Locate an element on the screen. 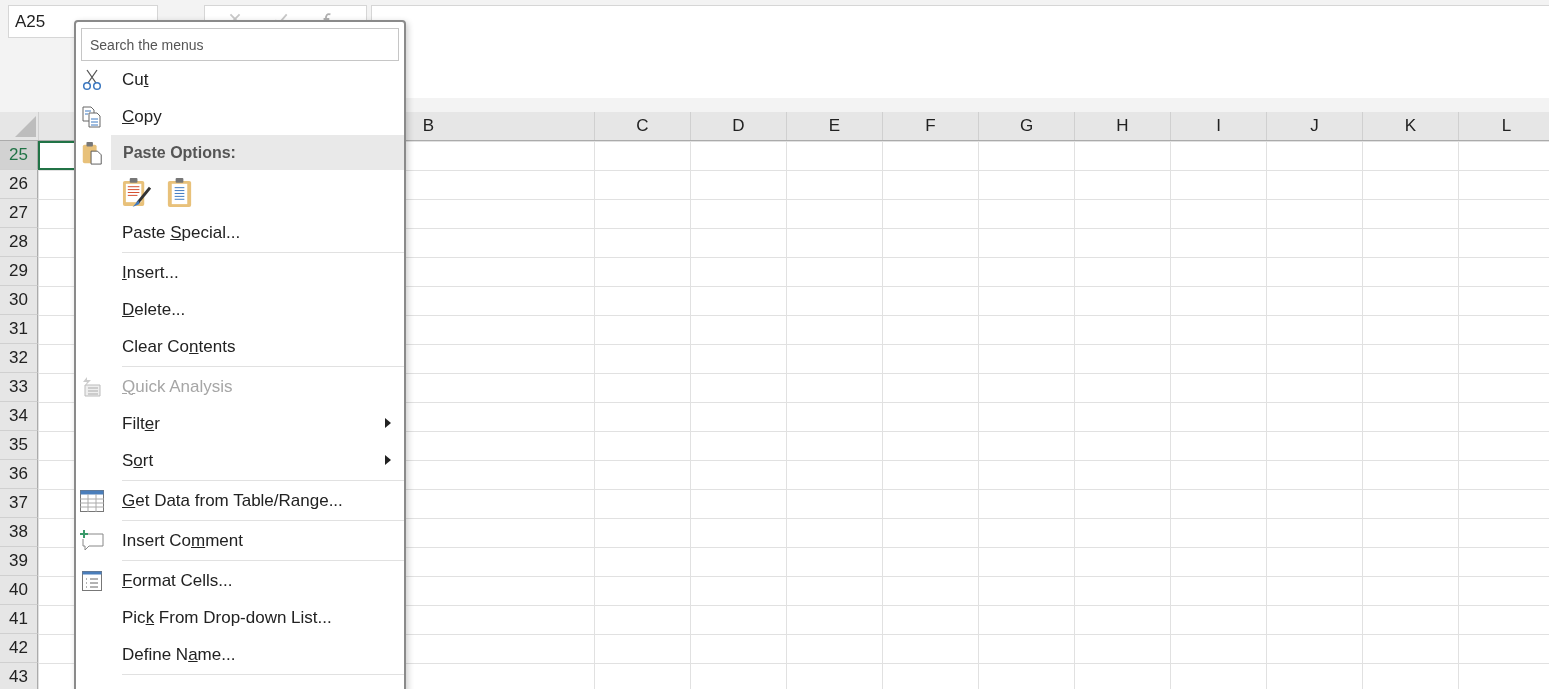 This screenshot has width=1549, height=689. menu-item: Sort is located at coordinates (240, 462).